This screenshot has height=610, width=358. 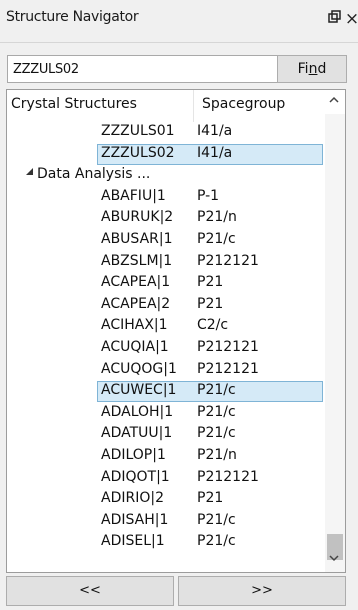 I want to click on structure-name: ACUQOG|1, so click(x=139, y=368).